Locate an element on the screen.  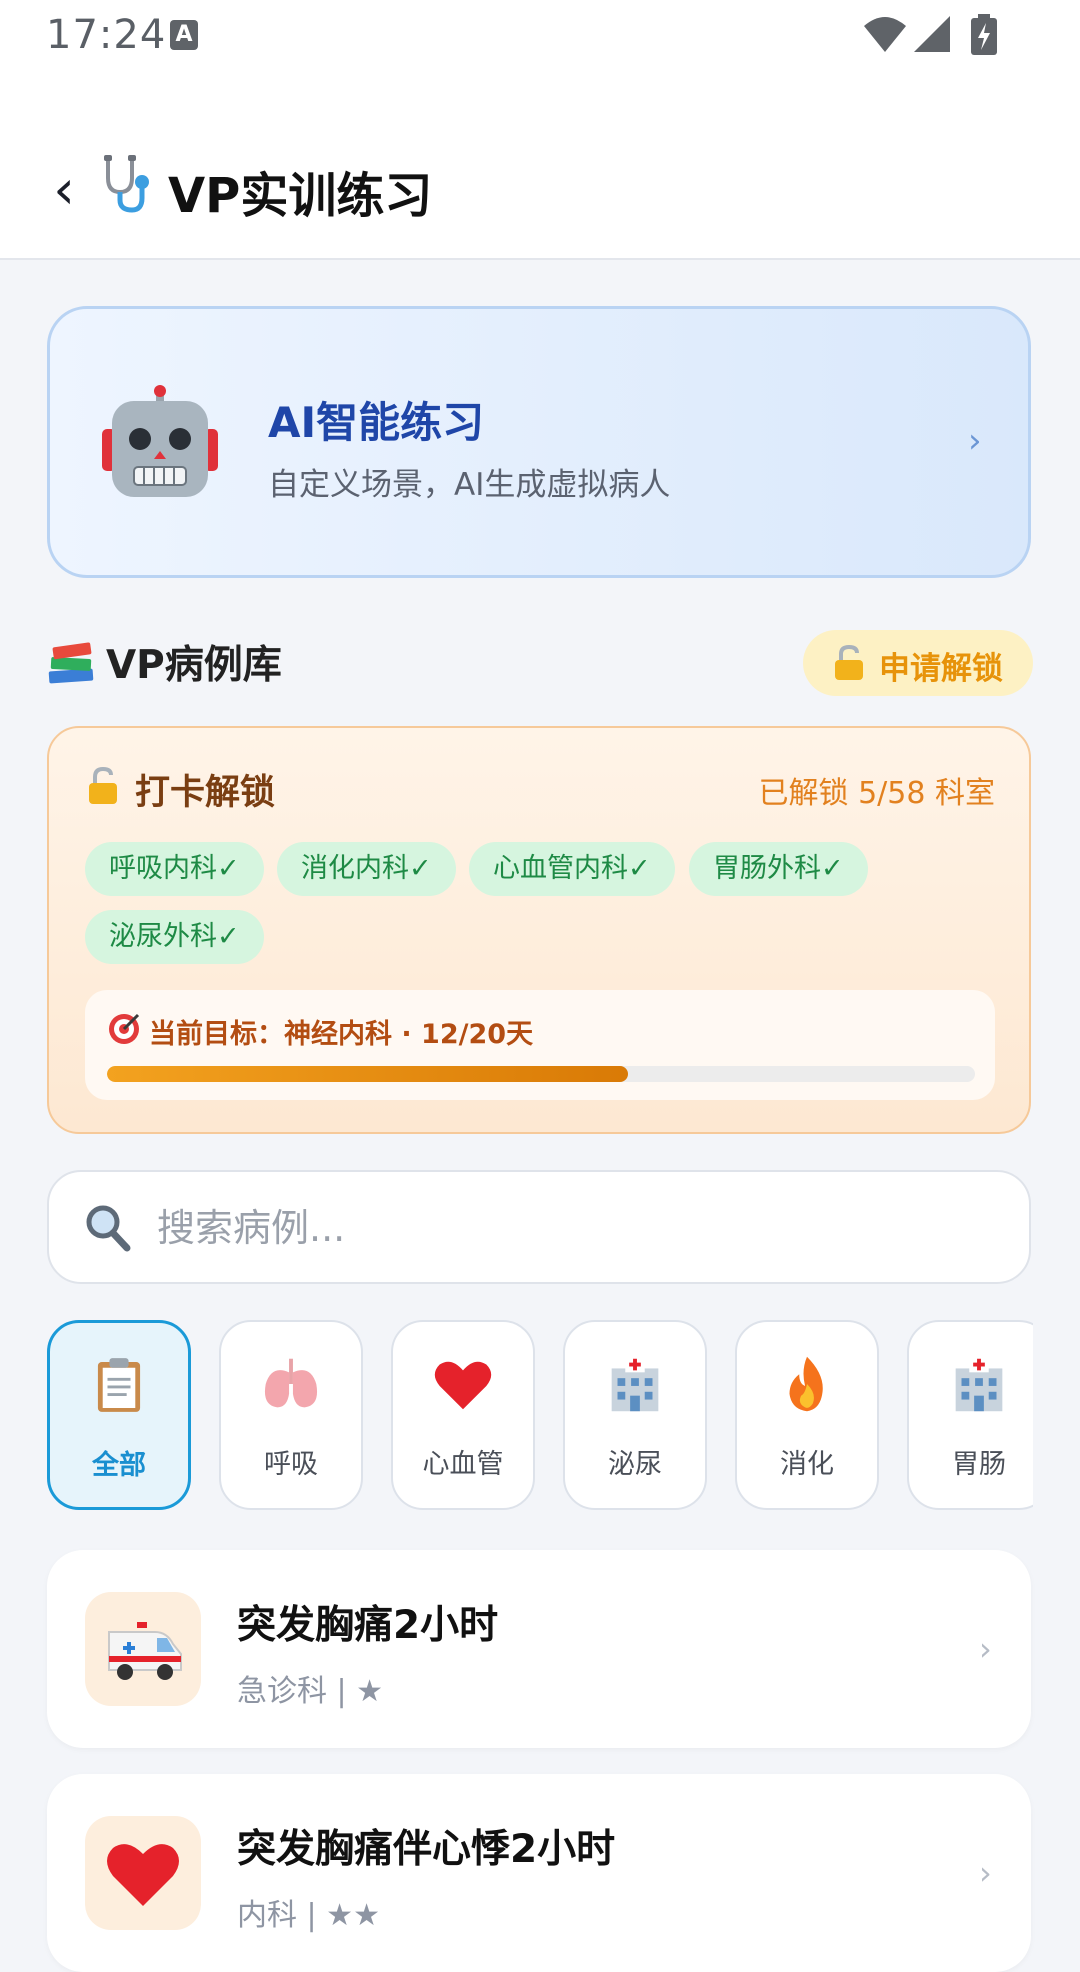
status-bar: 17:24 A is located at coordinates (540, 35).